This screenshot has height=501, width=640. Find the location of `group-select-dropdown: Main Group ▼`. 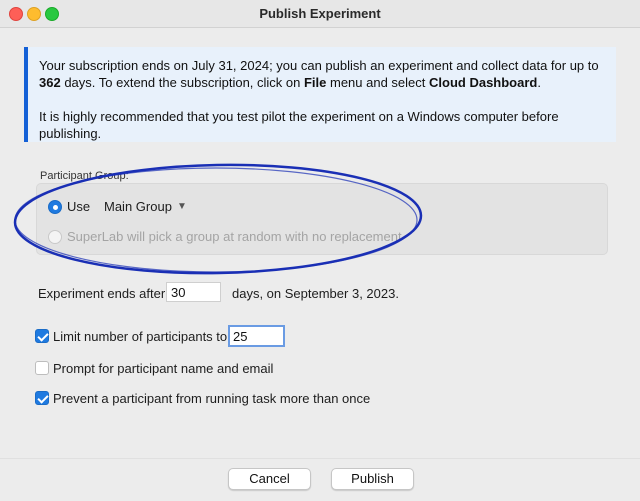

group-select-dropdown: Main Group ▼ is located at coordinates (146, 207).